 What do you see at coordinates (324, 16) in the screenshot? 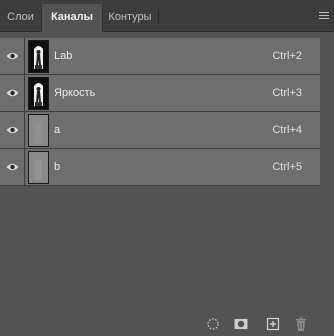
I see `panel-menu-icon` at bounding box center [324, 16].